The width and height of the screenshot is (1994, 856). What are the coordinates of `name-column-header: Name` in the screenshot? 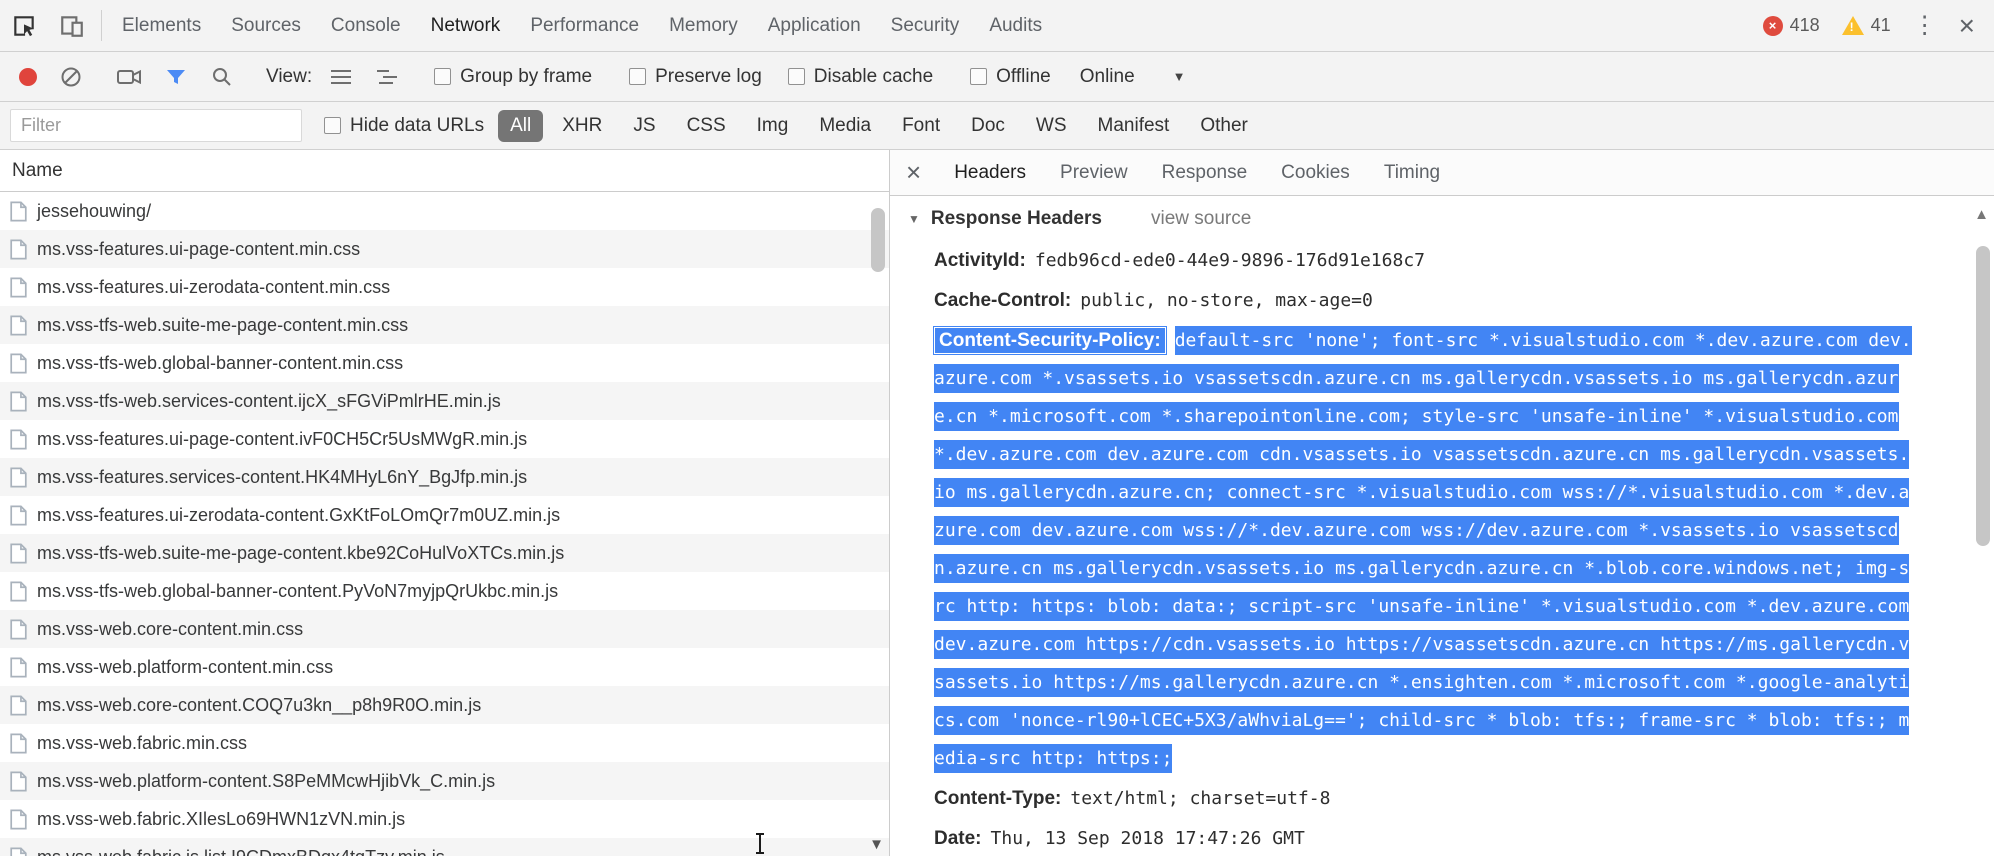 It's located at (444, 171).